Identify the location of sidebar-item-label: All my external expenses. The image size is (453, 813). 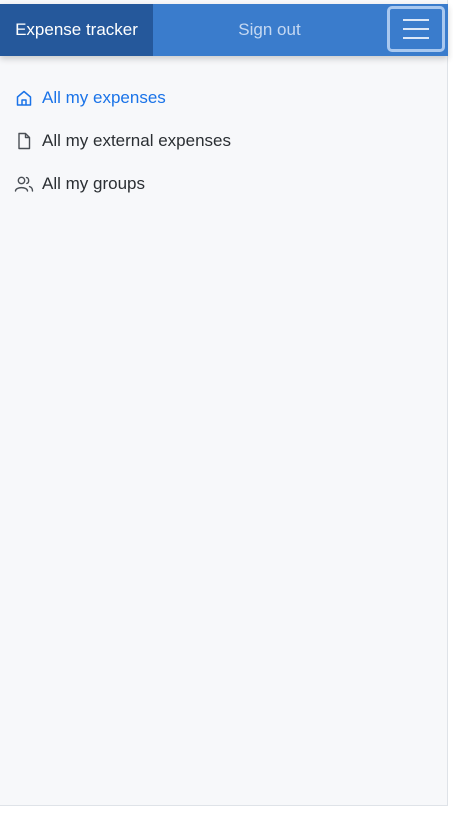
(136, 140).